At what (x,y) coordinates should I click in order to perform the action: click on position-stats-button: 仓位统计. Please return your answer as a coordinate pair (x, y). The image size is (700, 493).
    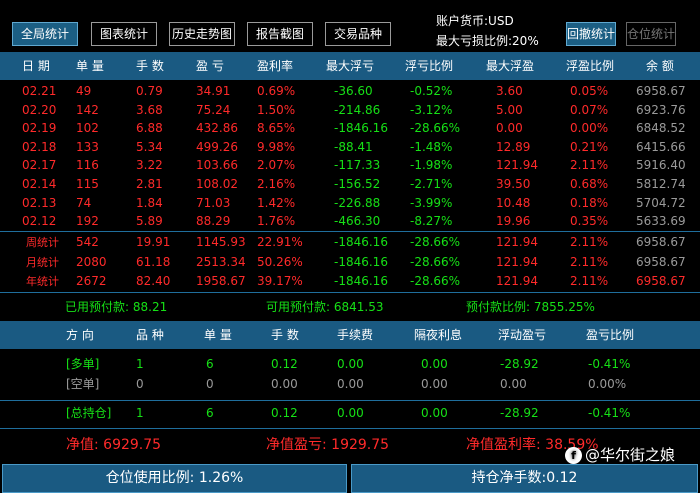
    Looking at the image, I should click on (651, 34).